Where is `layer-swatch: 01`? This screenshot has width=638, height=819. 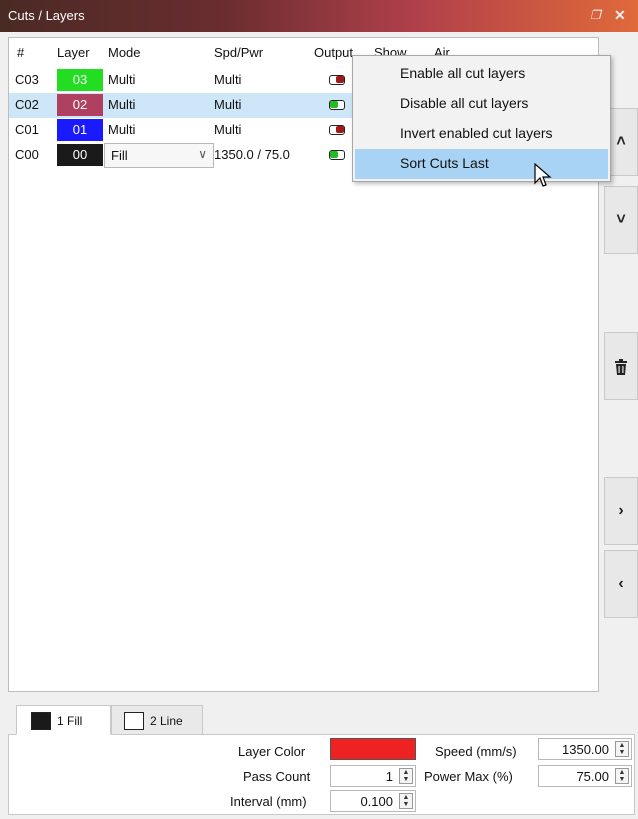 layer-swatch: 01 is located at coordinates (80, 130).